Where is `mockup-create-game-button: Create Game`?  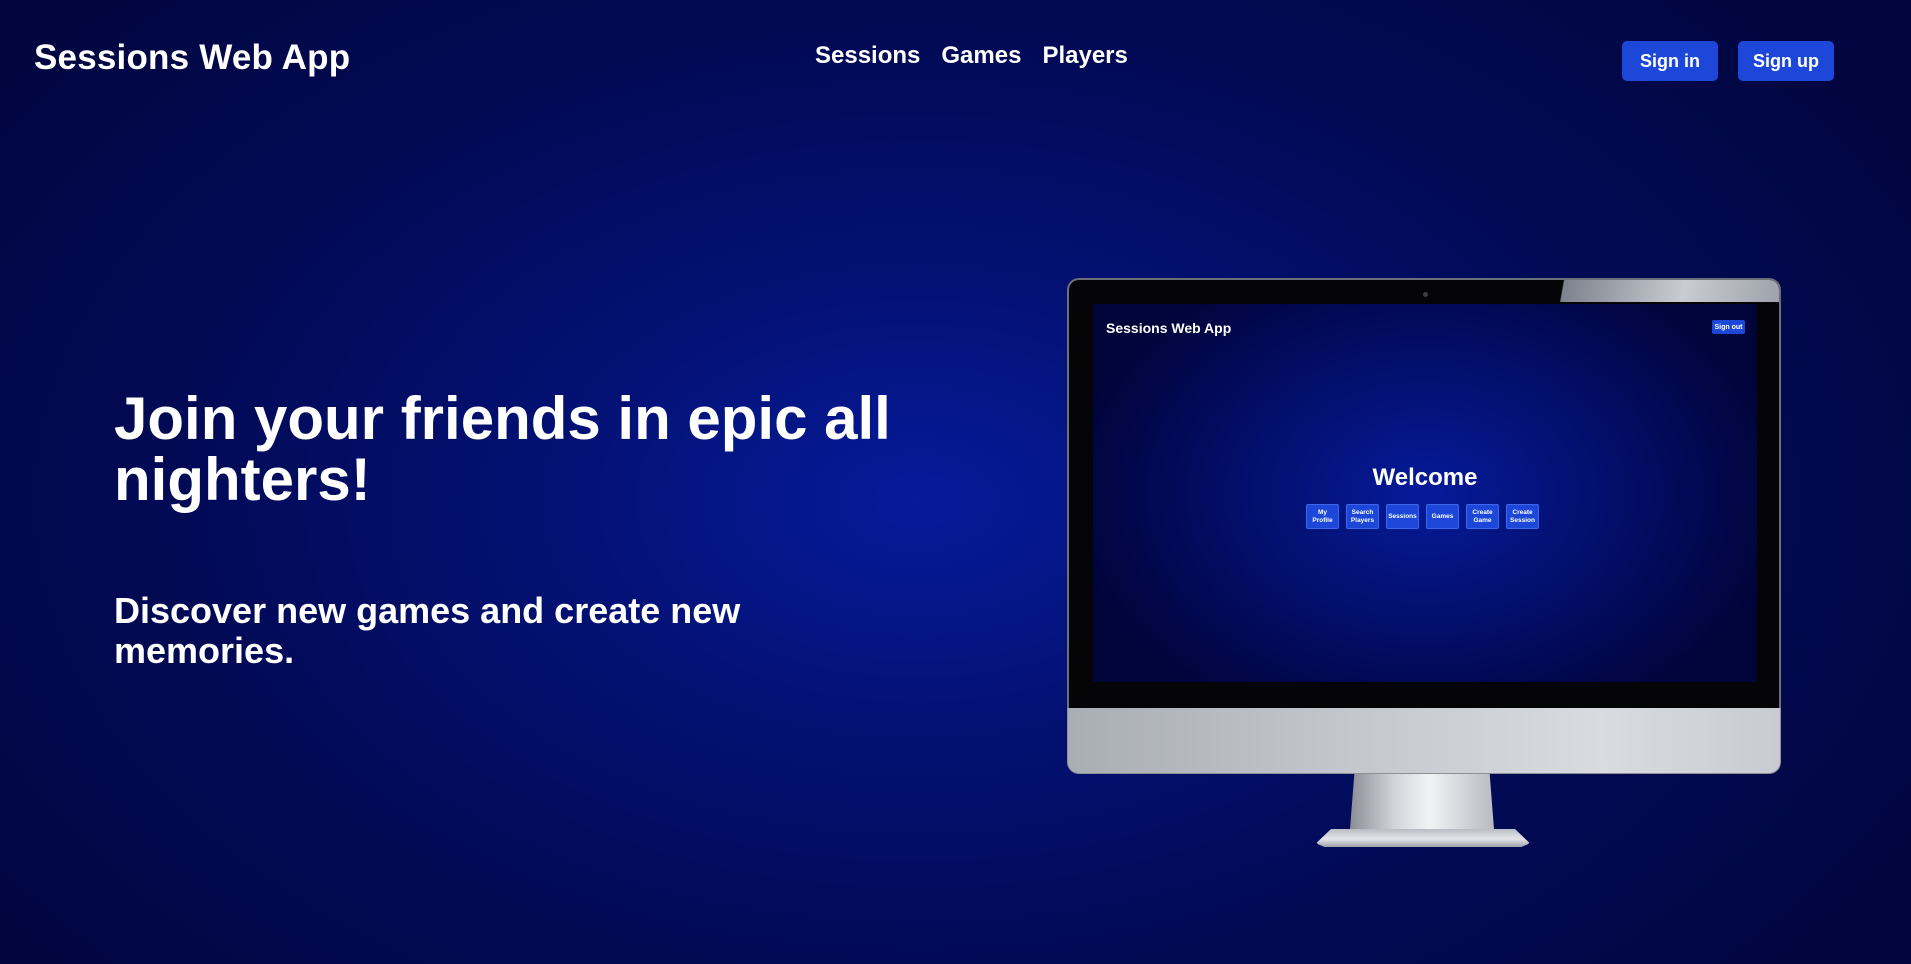 mockup-create-game-button: Create Game is located at coordinates (1482, 516).